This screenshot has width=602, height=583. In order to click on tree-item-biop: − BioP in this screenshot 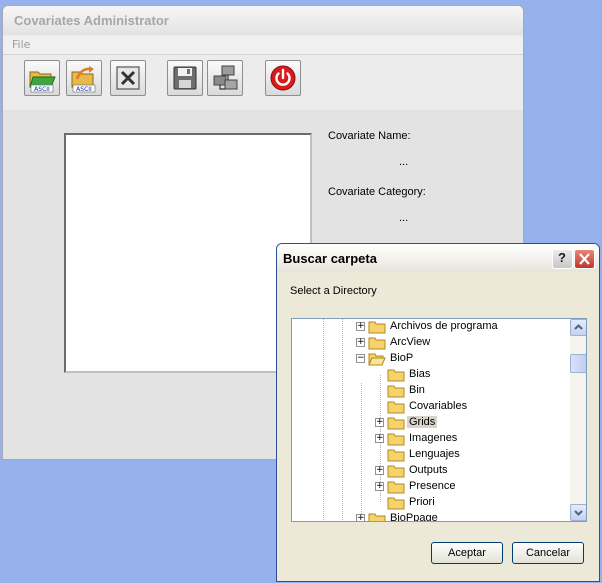, I will do `click(461, 359)`.